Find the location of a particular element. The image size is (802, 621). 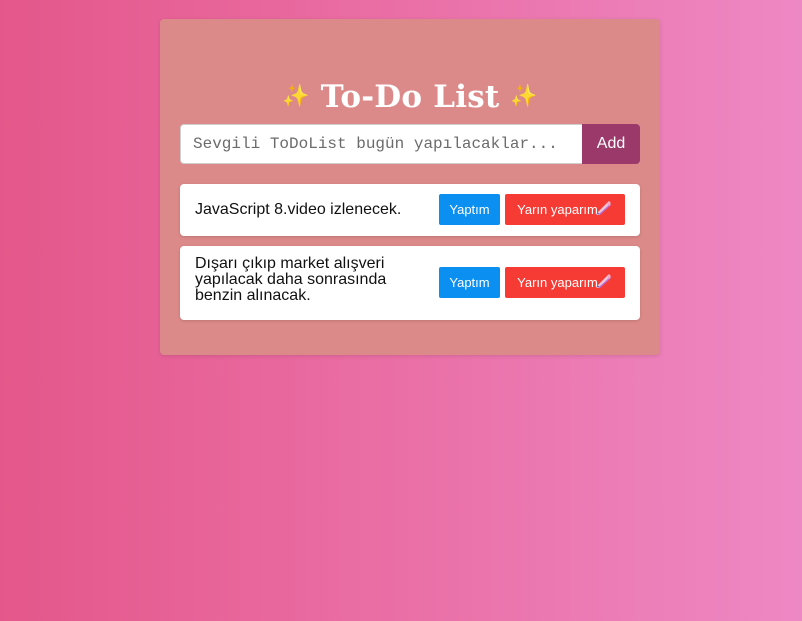

task-text: JavaScript 8.video izlenecek. is located at coordinates (298, 209).